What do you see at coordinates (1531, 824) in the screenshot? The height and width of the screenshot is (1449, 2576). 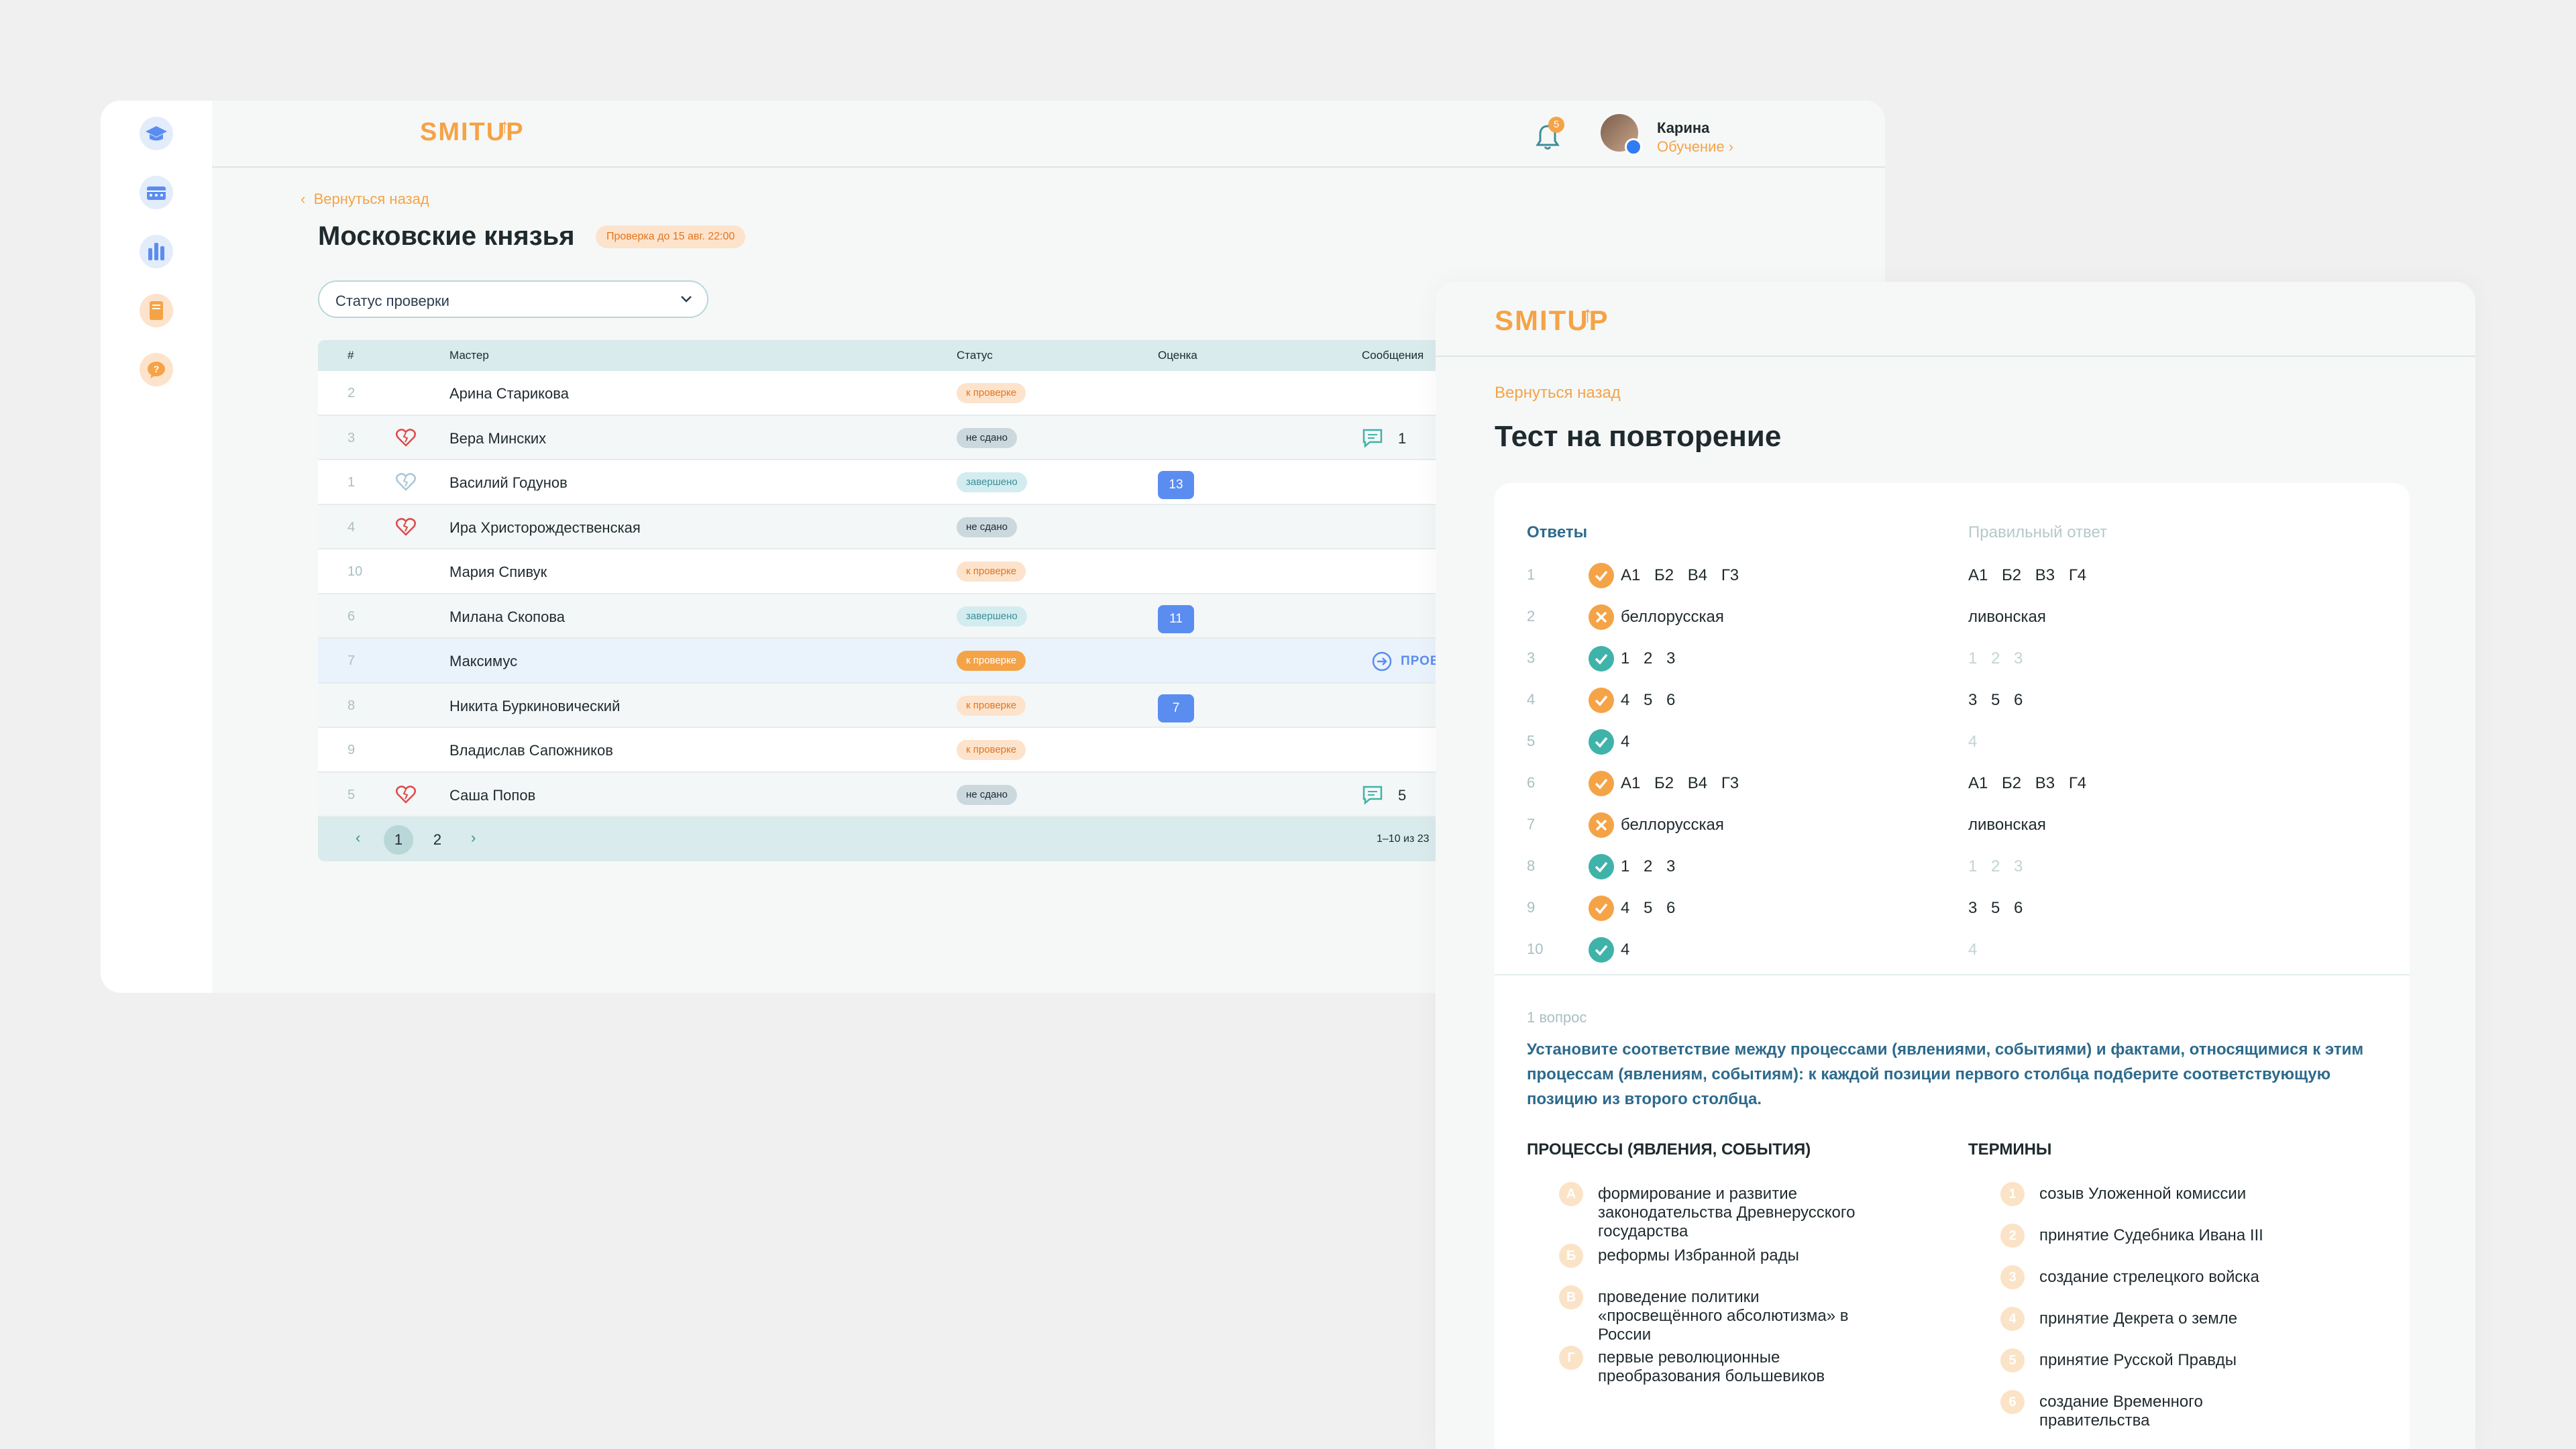 I see `answer-number: 7` at bounding box center [1531, 824].